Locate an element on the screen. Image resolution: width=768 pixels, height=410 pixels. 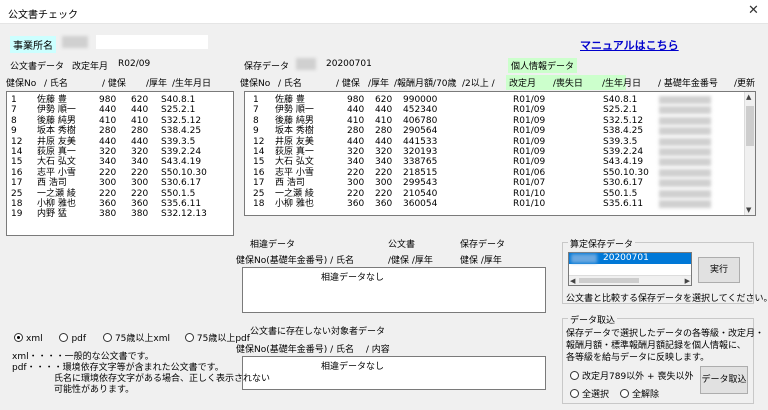
format-pdf-radio: pdf is located at coordinates (72, 338).